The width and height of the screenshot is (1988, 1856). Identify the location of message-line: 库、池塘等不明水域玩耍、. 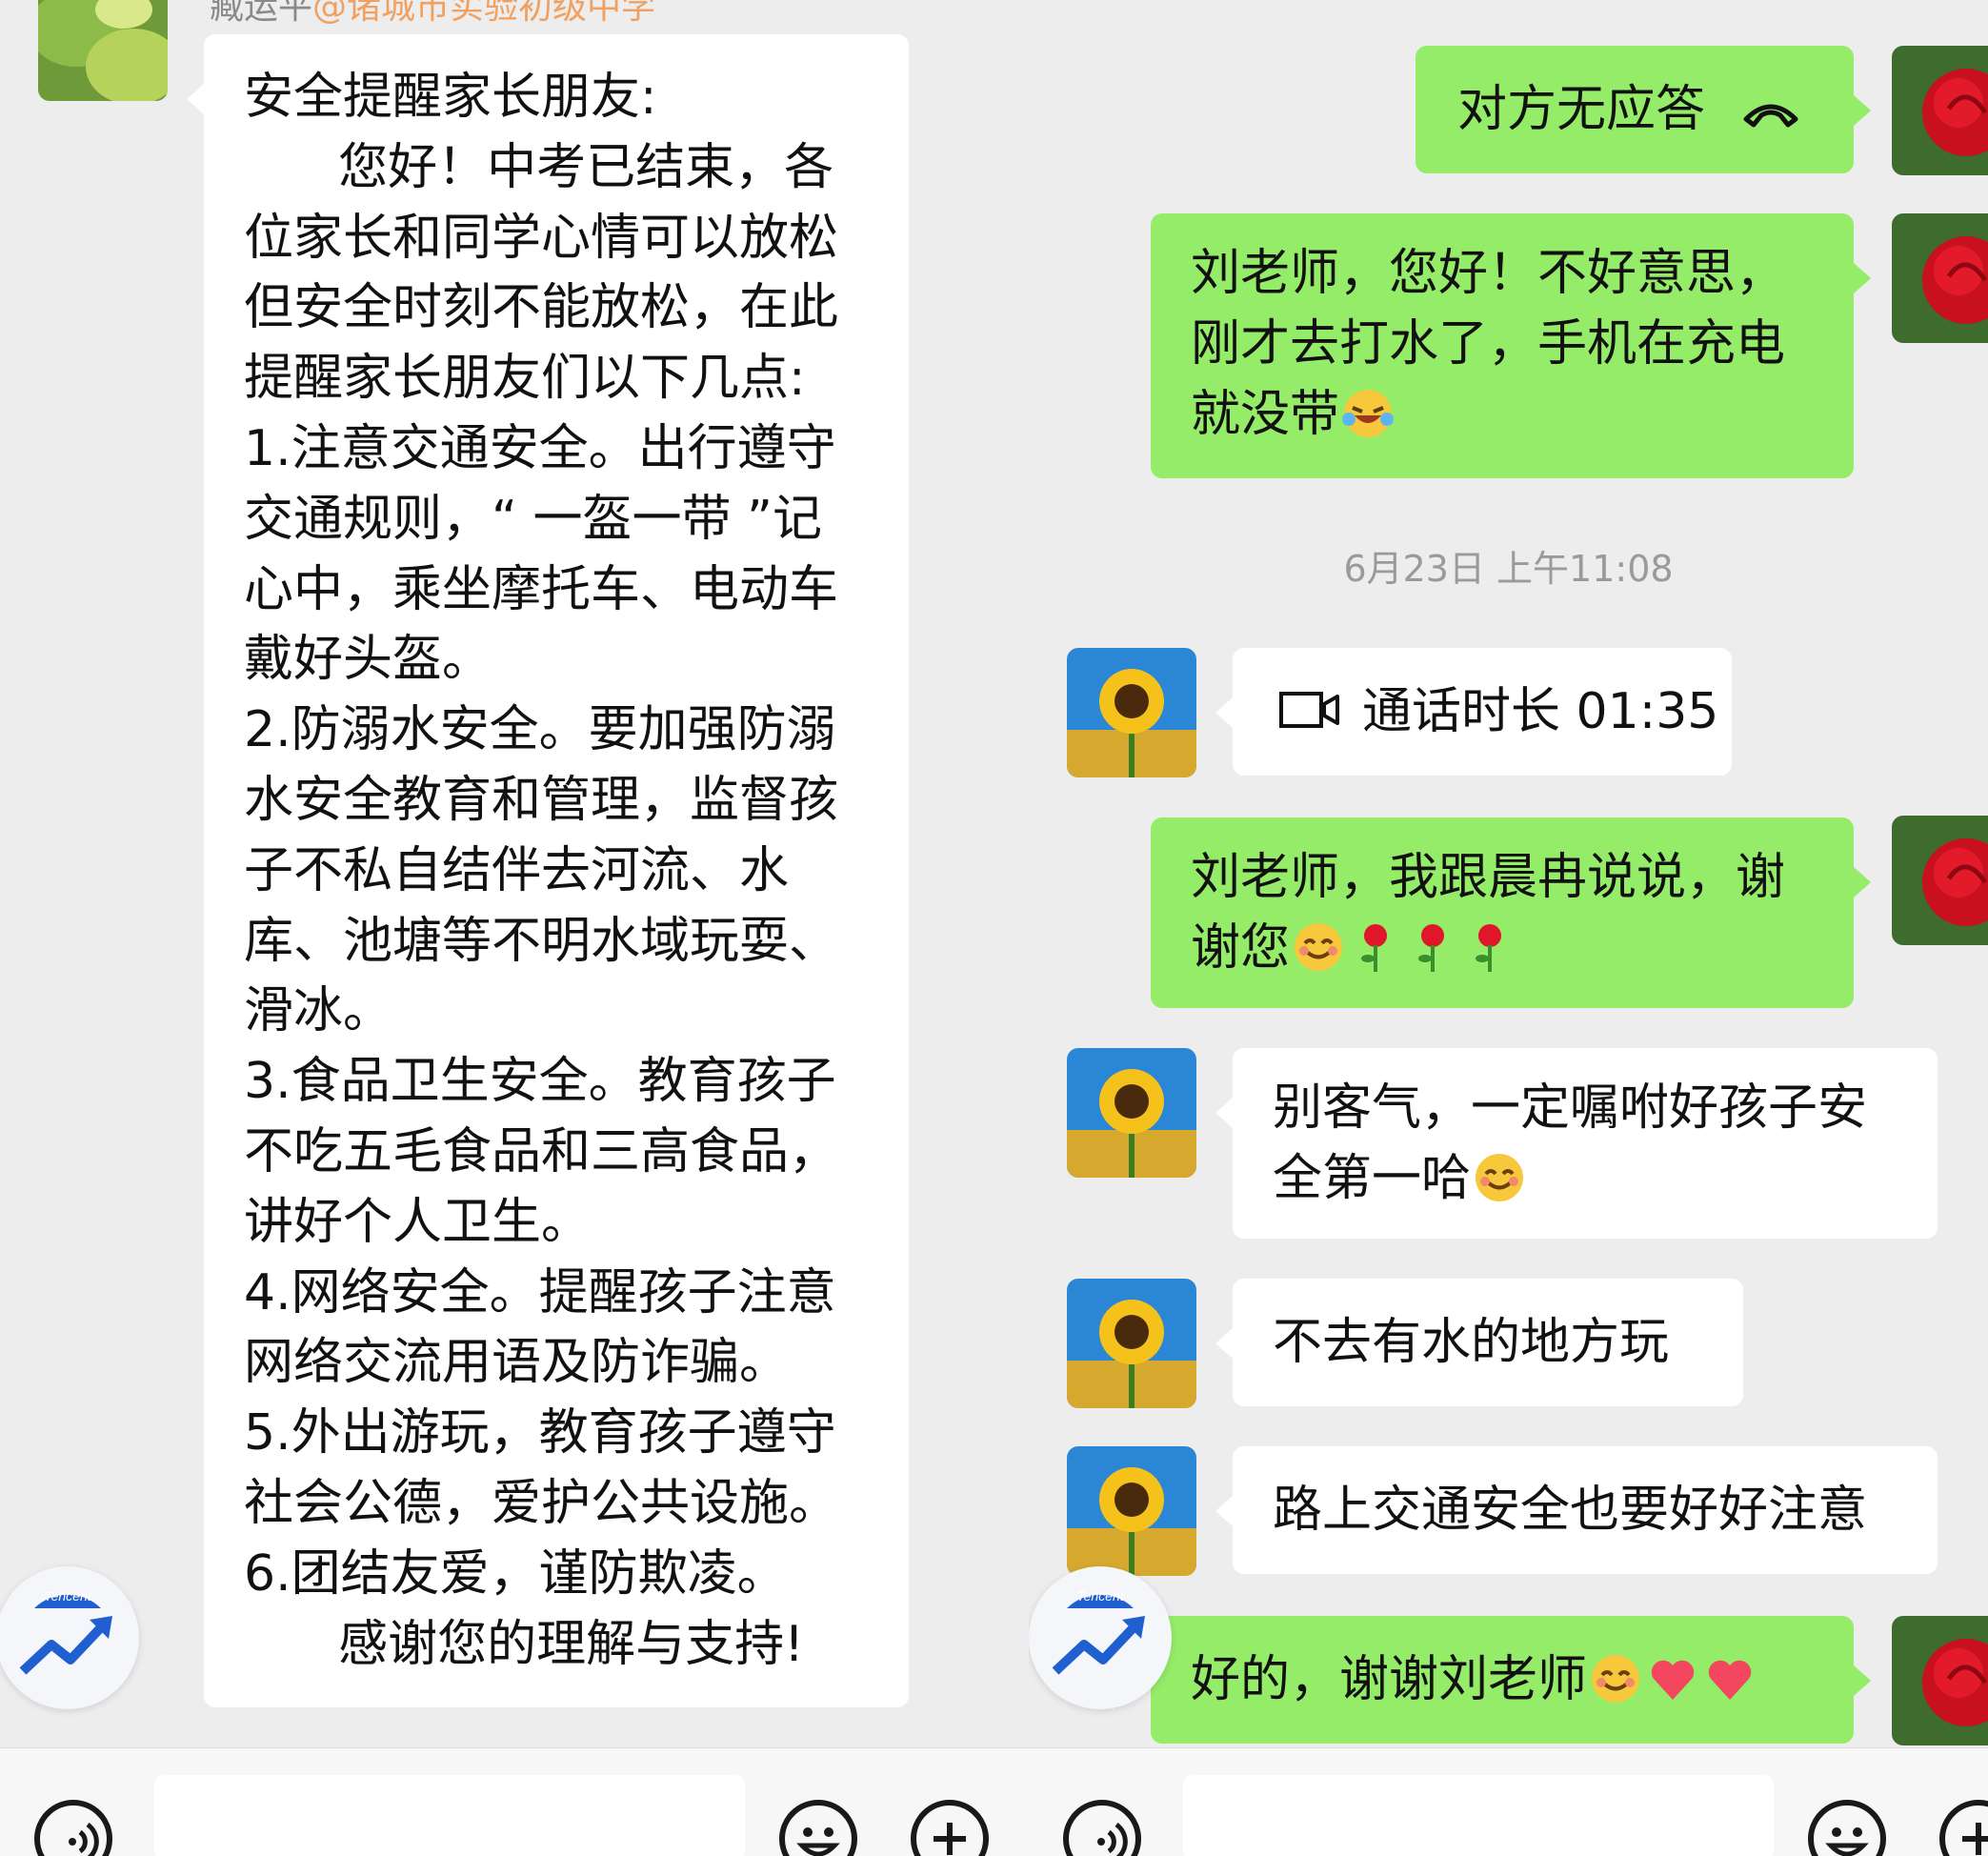
(541, 941).